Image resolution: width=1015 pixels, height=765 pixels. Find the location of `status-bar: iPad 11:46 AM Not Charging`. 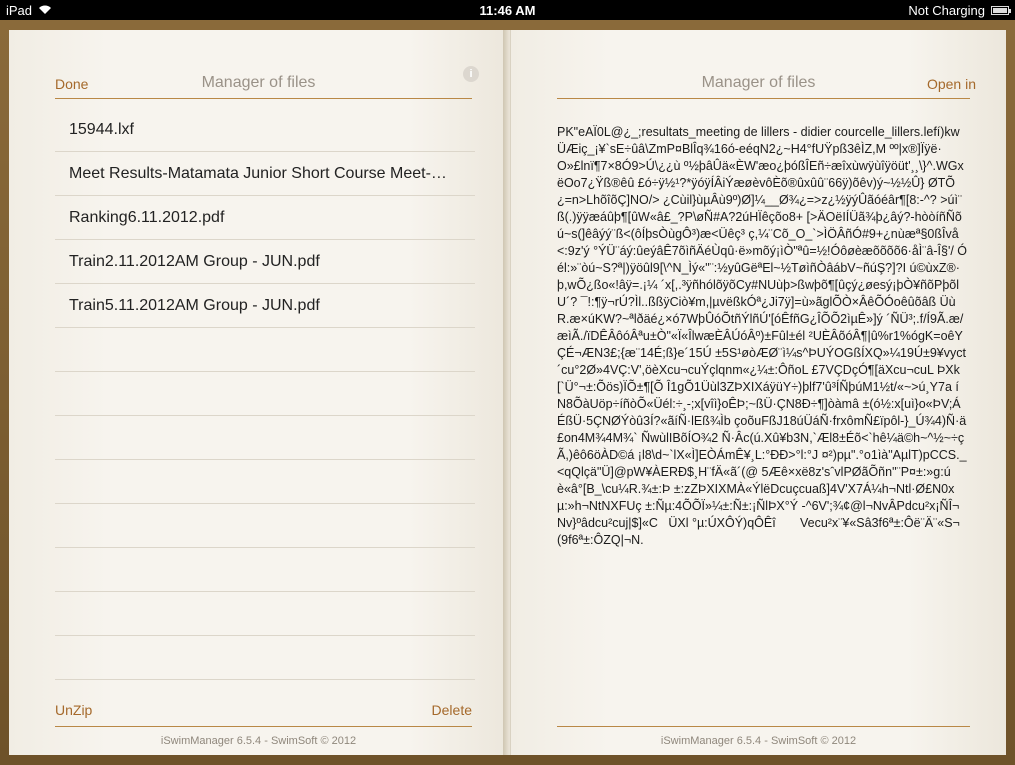

status-bar: iPad 11:46 AM Not Charging is located at coordinates (507, 10).